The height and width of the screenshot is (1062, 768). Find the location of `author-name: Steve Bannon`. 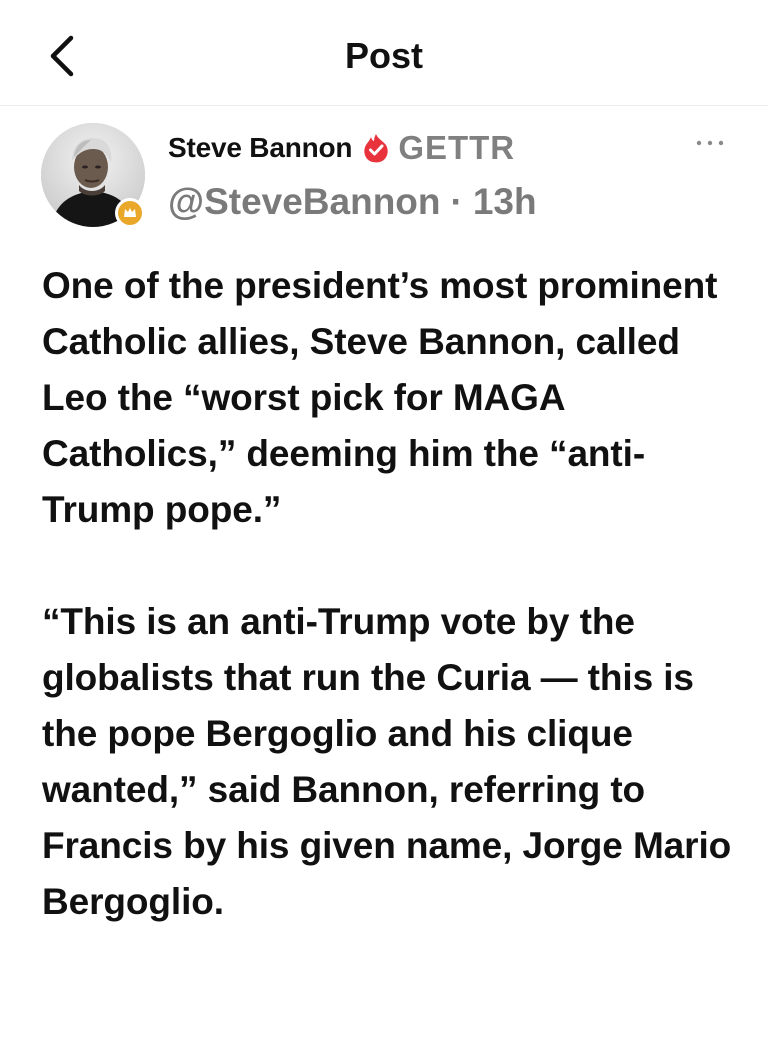

author-name: Steve Bannon is located at coordinates (260, 148).